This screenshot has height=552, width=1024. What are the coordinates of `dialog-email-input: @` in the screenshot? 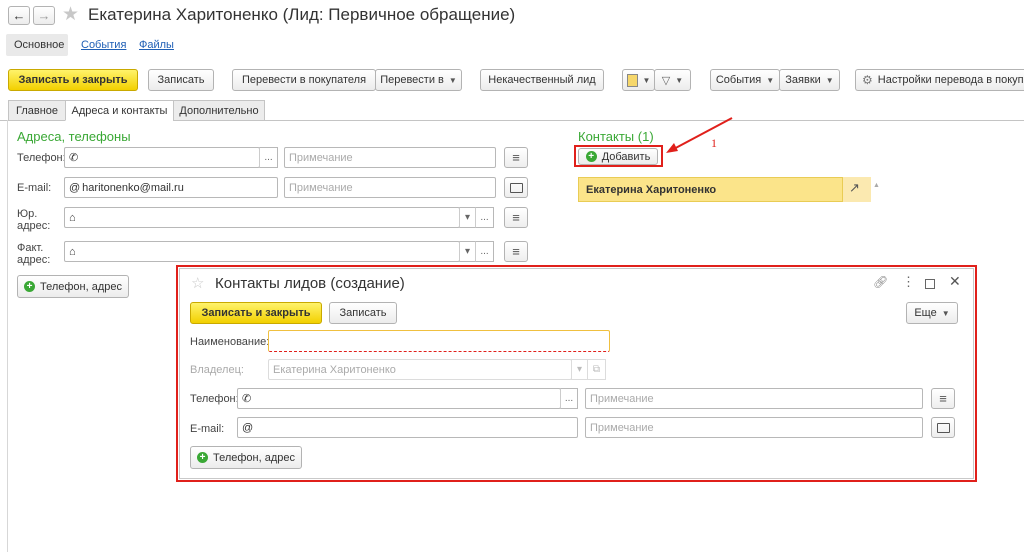 It's located at (407, 427).